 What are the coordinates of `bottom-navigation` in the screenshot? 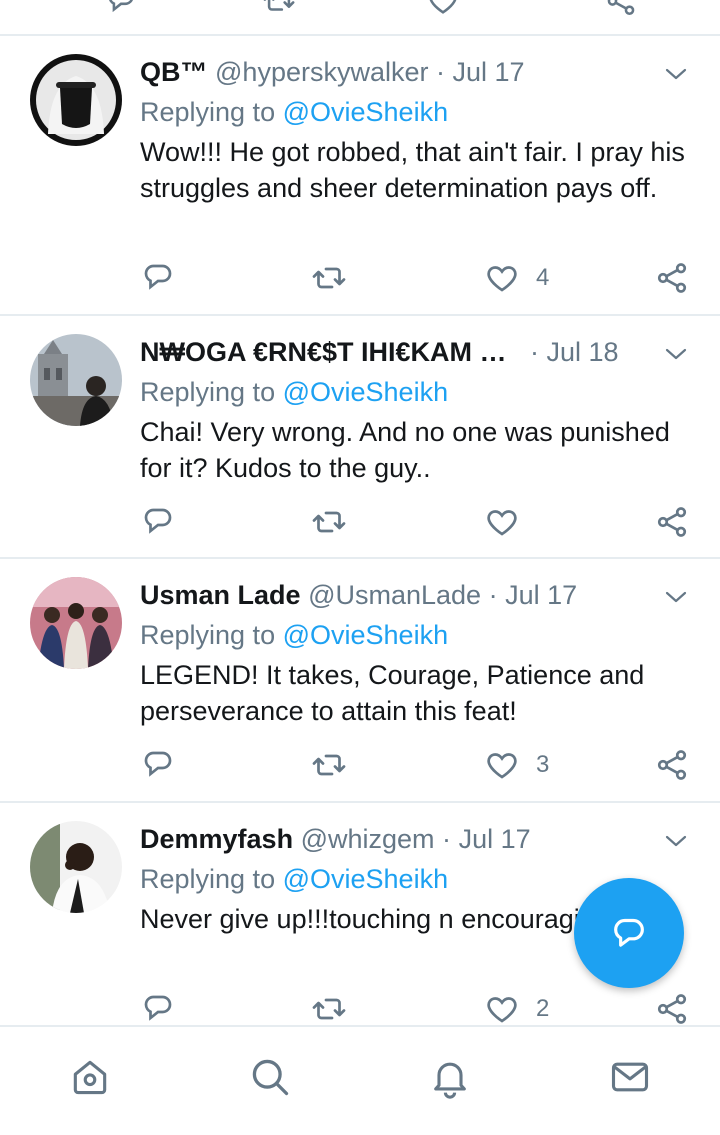 It's located at (360, 1080).